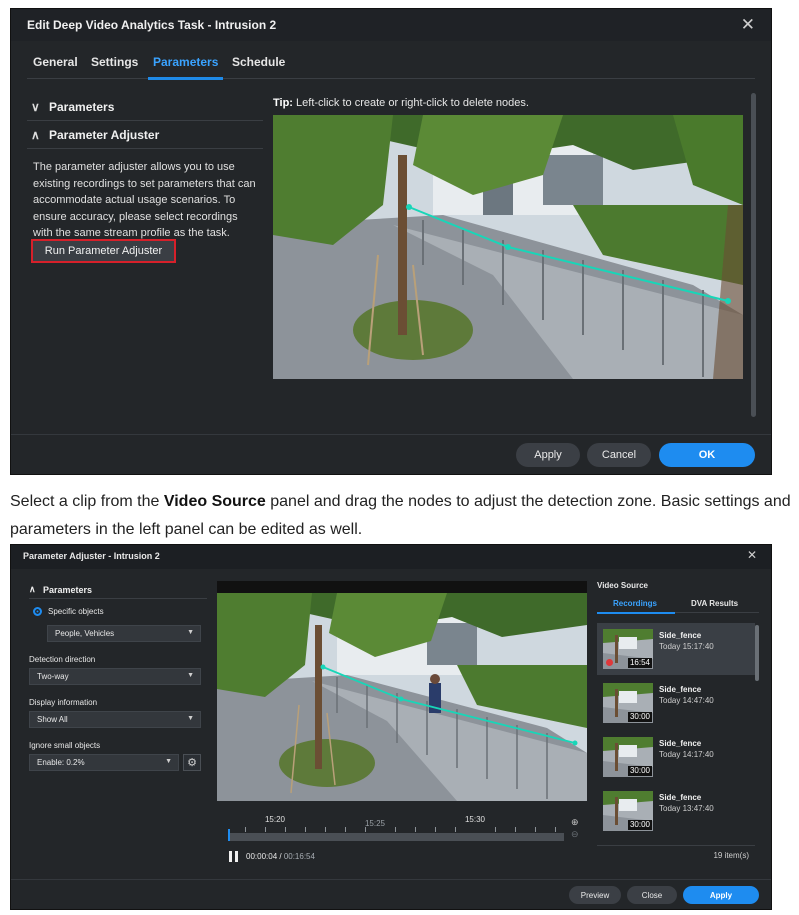  What do you see at coordinates (104, 134) in the screenshot?
I see `adjuster-section-label: Parameter Adjuster` at bounding box center [104, 134].